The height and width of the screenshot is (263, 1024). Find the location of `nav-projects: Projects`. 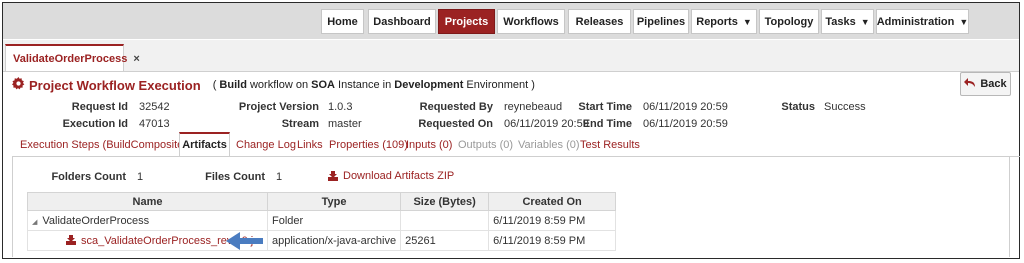

nav-projects: Projects is located at coordinates (466, 21).